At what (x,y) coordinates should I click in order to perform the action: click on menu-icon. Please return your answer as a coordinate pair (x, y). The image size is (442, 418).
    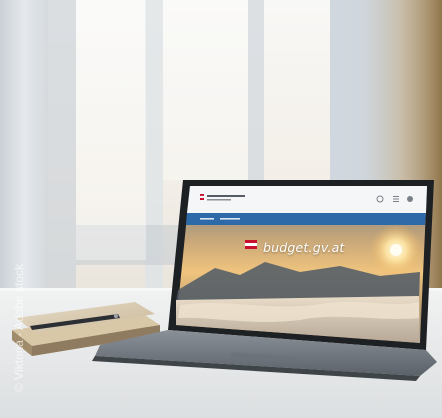
    Looking at the image, I should click on (396, 196).